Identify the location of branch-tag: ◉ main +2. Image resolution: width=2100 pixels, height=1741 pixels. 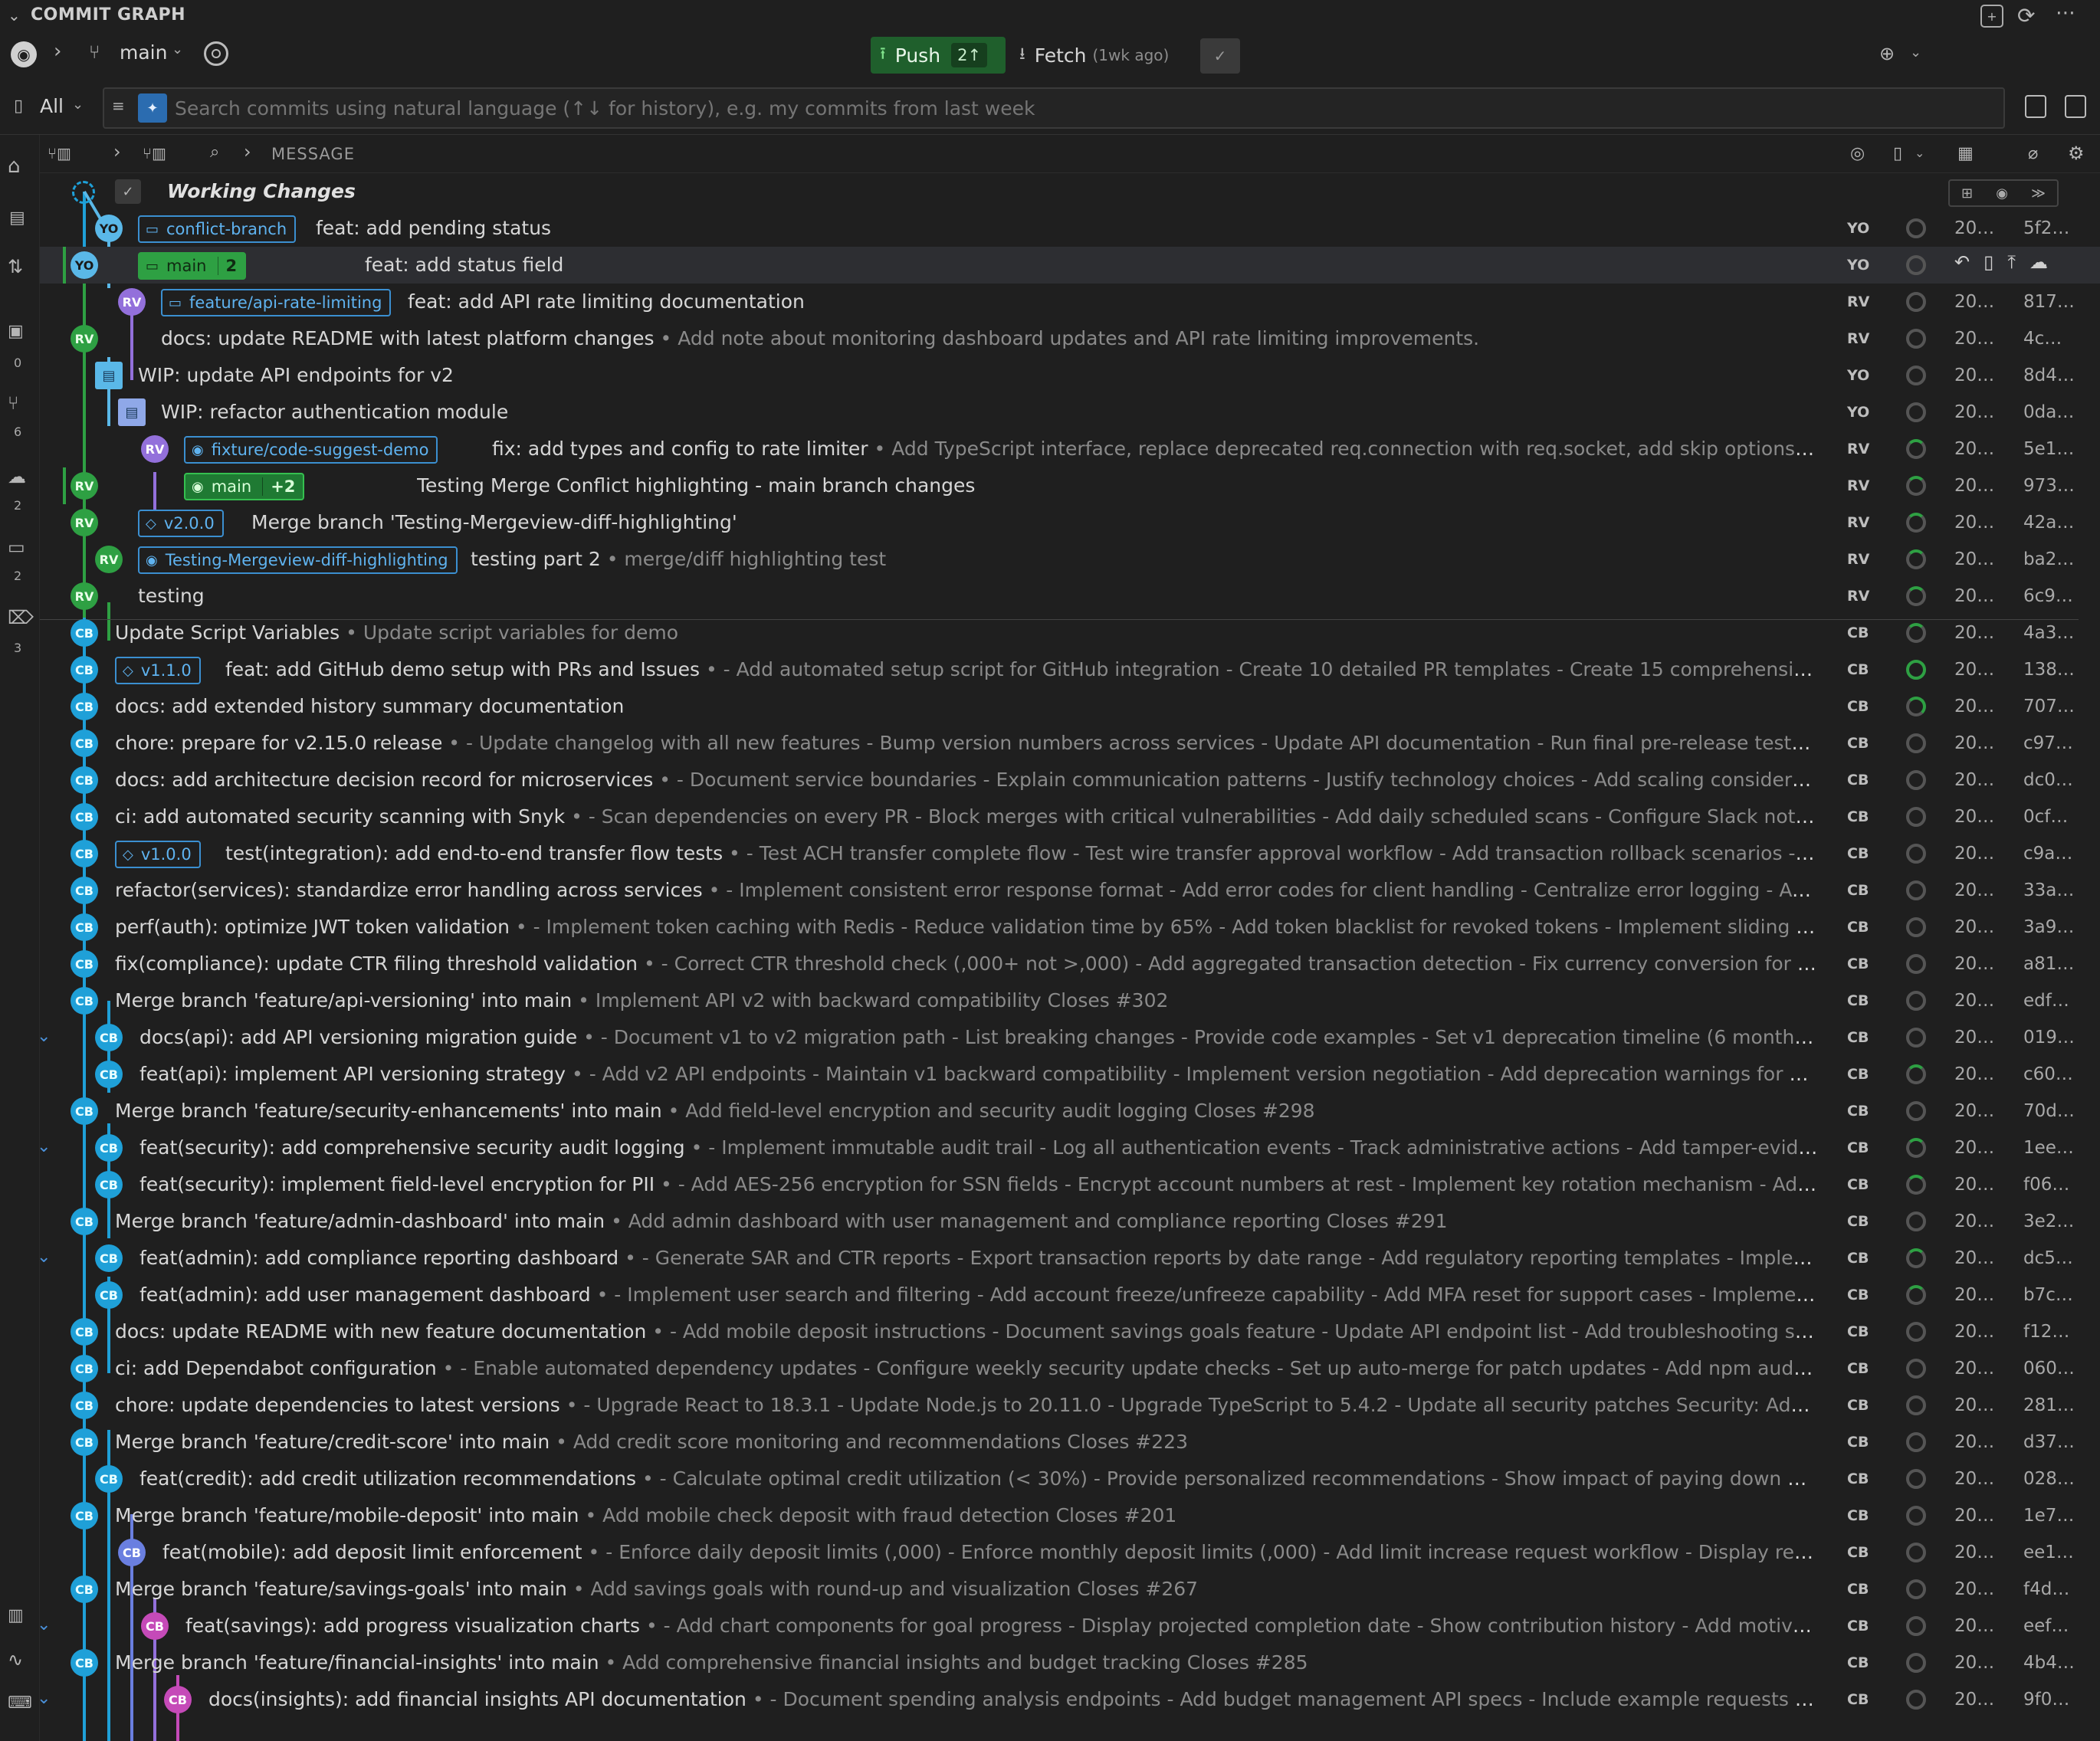
(244, 486).